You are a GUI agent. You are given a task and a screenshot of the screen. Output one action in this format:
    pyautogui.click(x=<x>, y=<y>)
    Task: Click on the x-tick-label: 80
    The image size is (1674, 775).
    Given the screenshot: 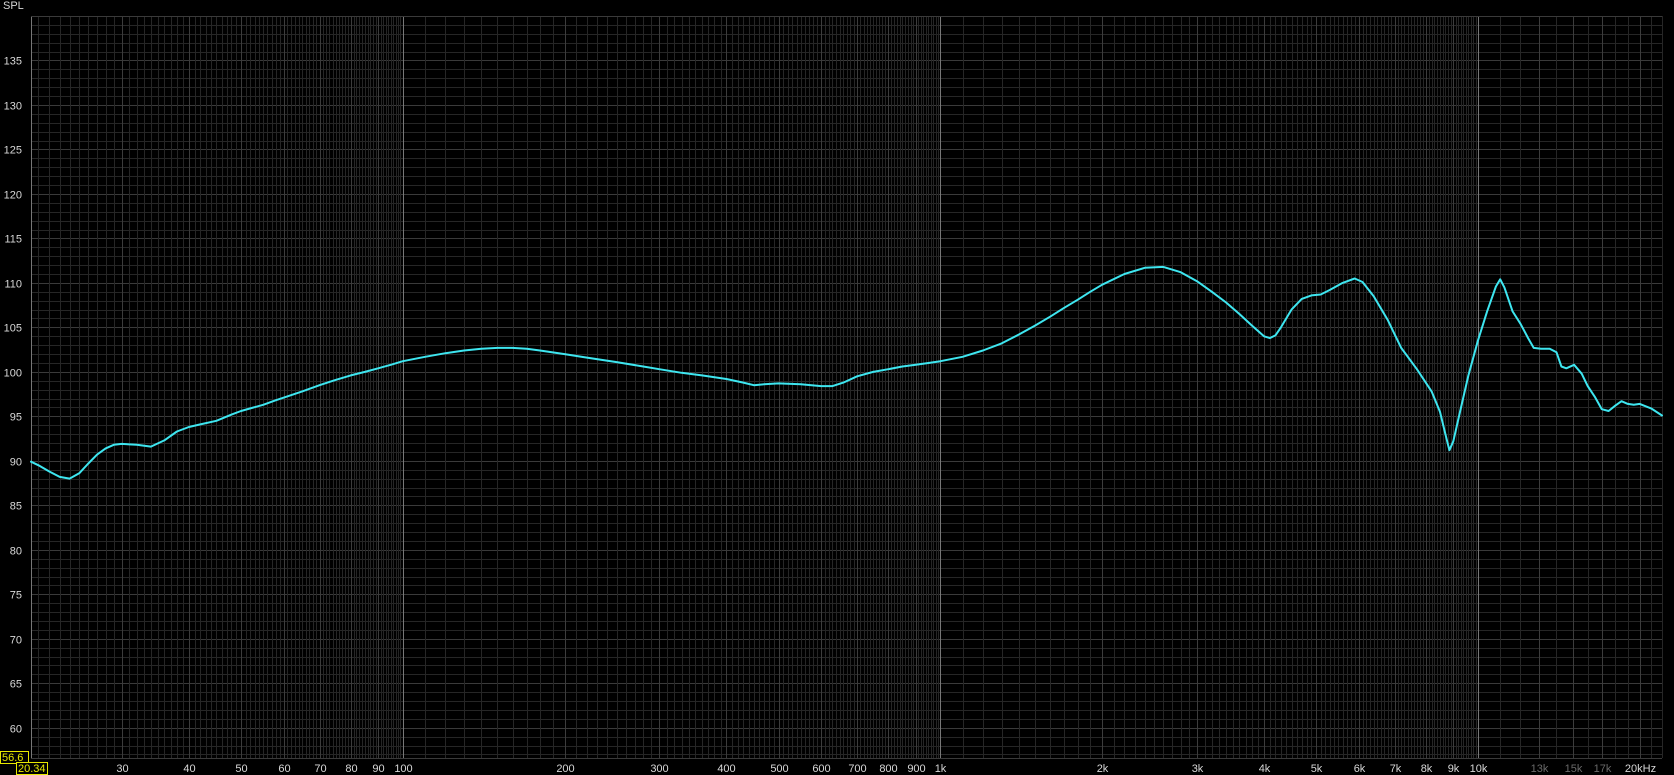 What is the action you would take?
    pyautogui.click(x=351, y=769)
    